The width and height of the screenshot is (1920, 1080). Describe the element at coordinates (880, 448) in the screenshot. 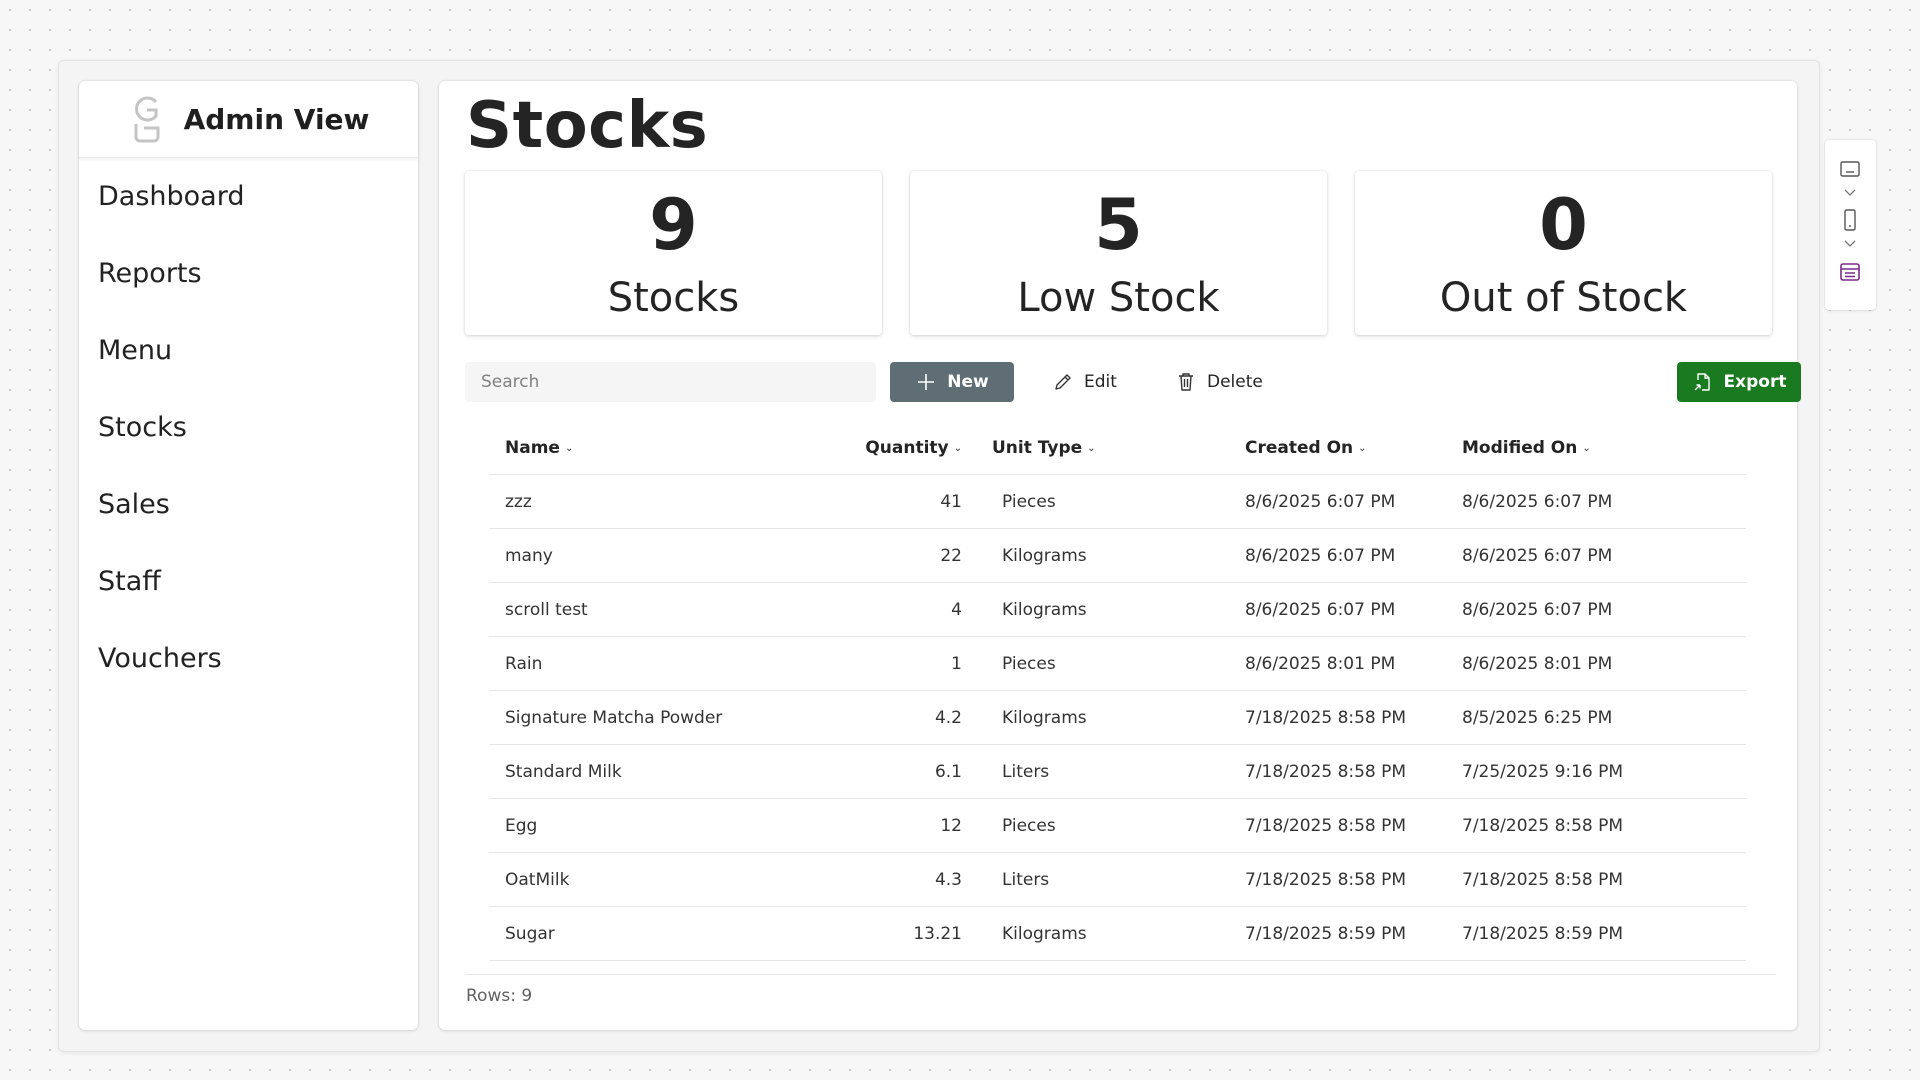

I see `column-header-quantity: Quantity ⌄` at that location.